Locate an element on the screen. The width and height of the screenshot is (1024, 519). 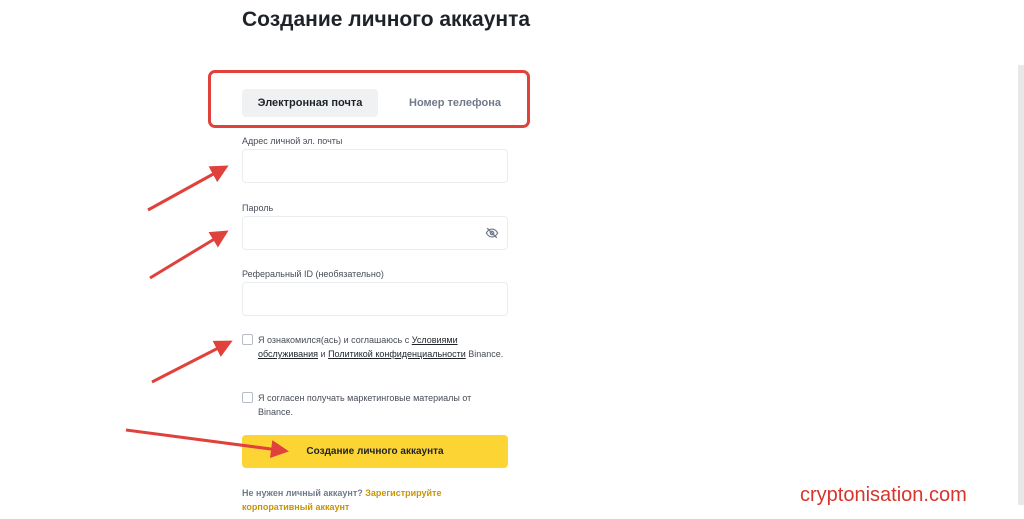
password-input is located at coordinates (375, 233).